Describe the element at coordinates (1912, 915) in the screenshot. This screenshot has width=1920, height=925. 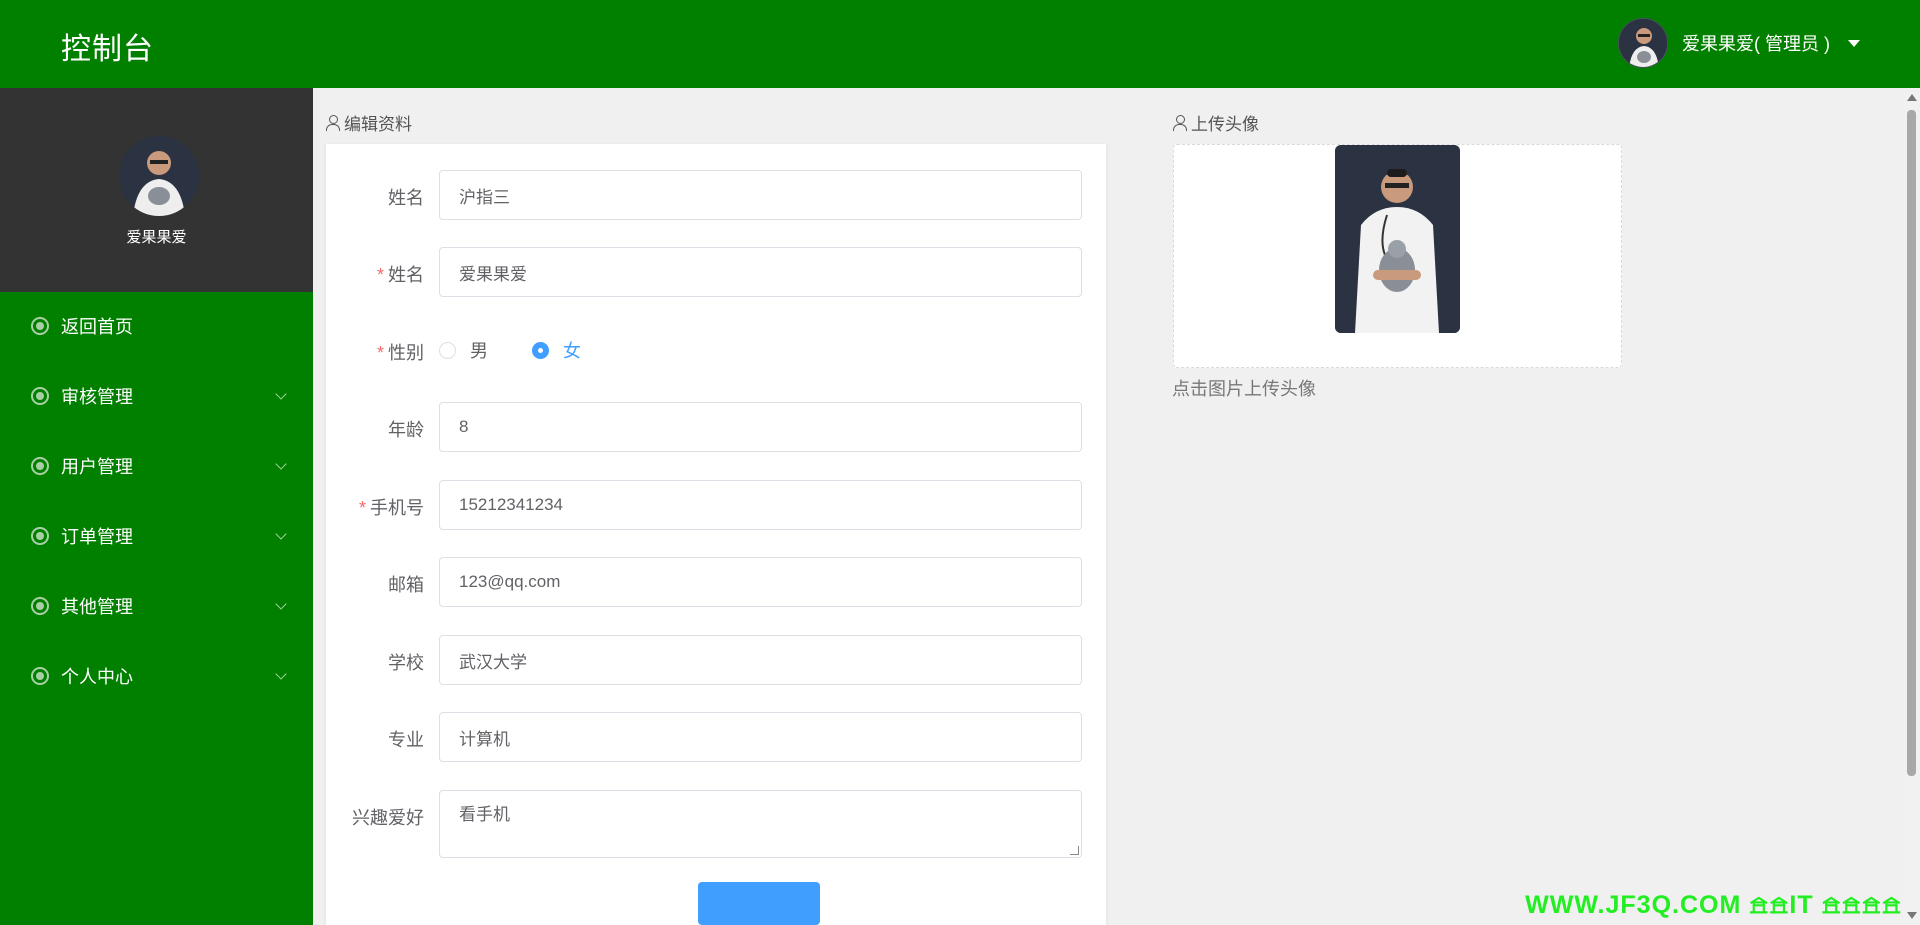
I see `scroll-down-arrow-icon` at that location.